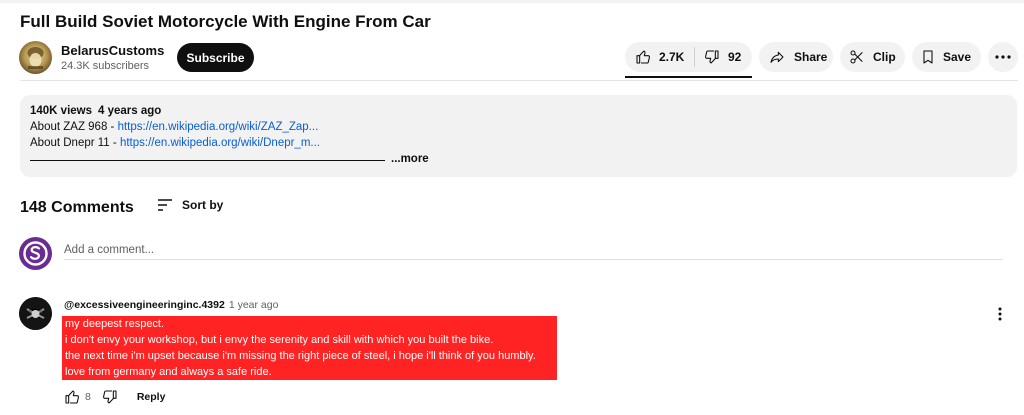 This screenshot has width=1024, height=415. Describe the element at coordinates (151, 397) in the screenshot. I see `reply-button: Reply` at that location.